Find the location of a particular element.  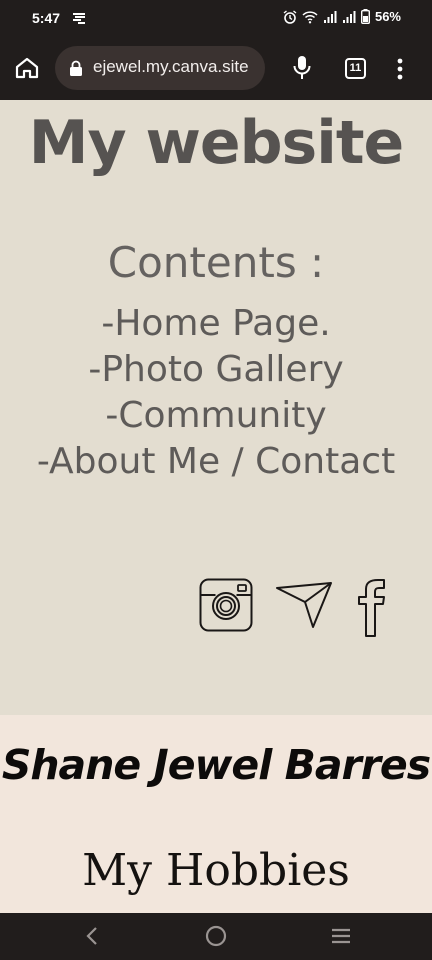

alarm-icon is located at coordinates (290, 16).